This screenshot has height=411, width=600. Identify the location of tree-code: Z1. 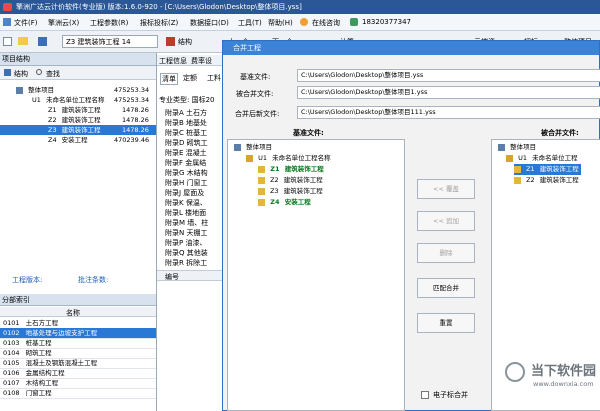
(52, 110).